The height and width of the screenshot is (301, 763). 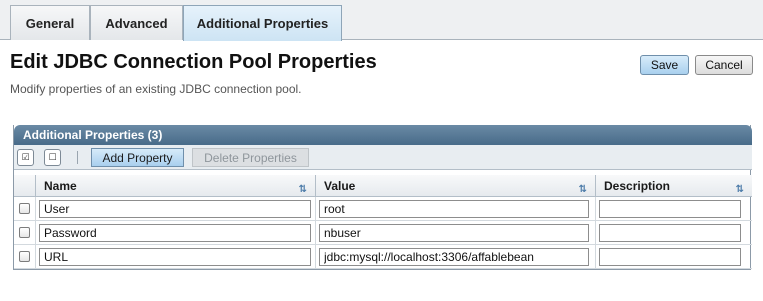 What do you see at coordinates (637, 186) in the screenshot?
I see `column-header-label: Description` at bounding box center [637, 186].